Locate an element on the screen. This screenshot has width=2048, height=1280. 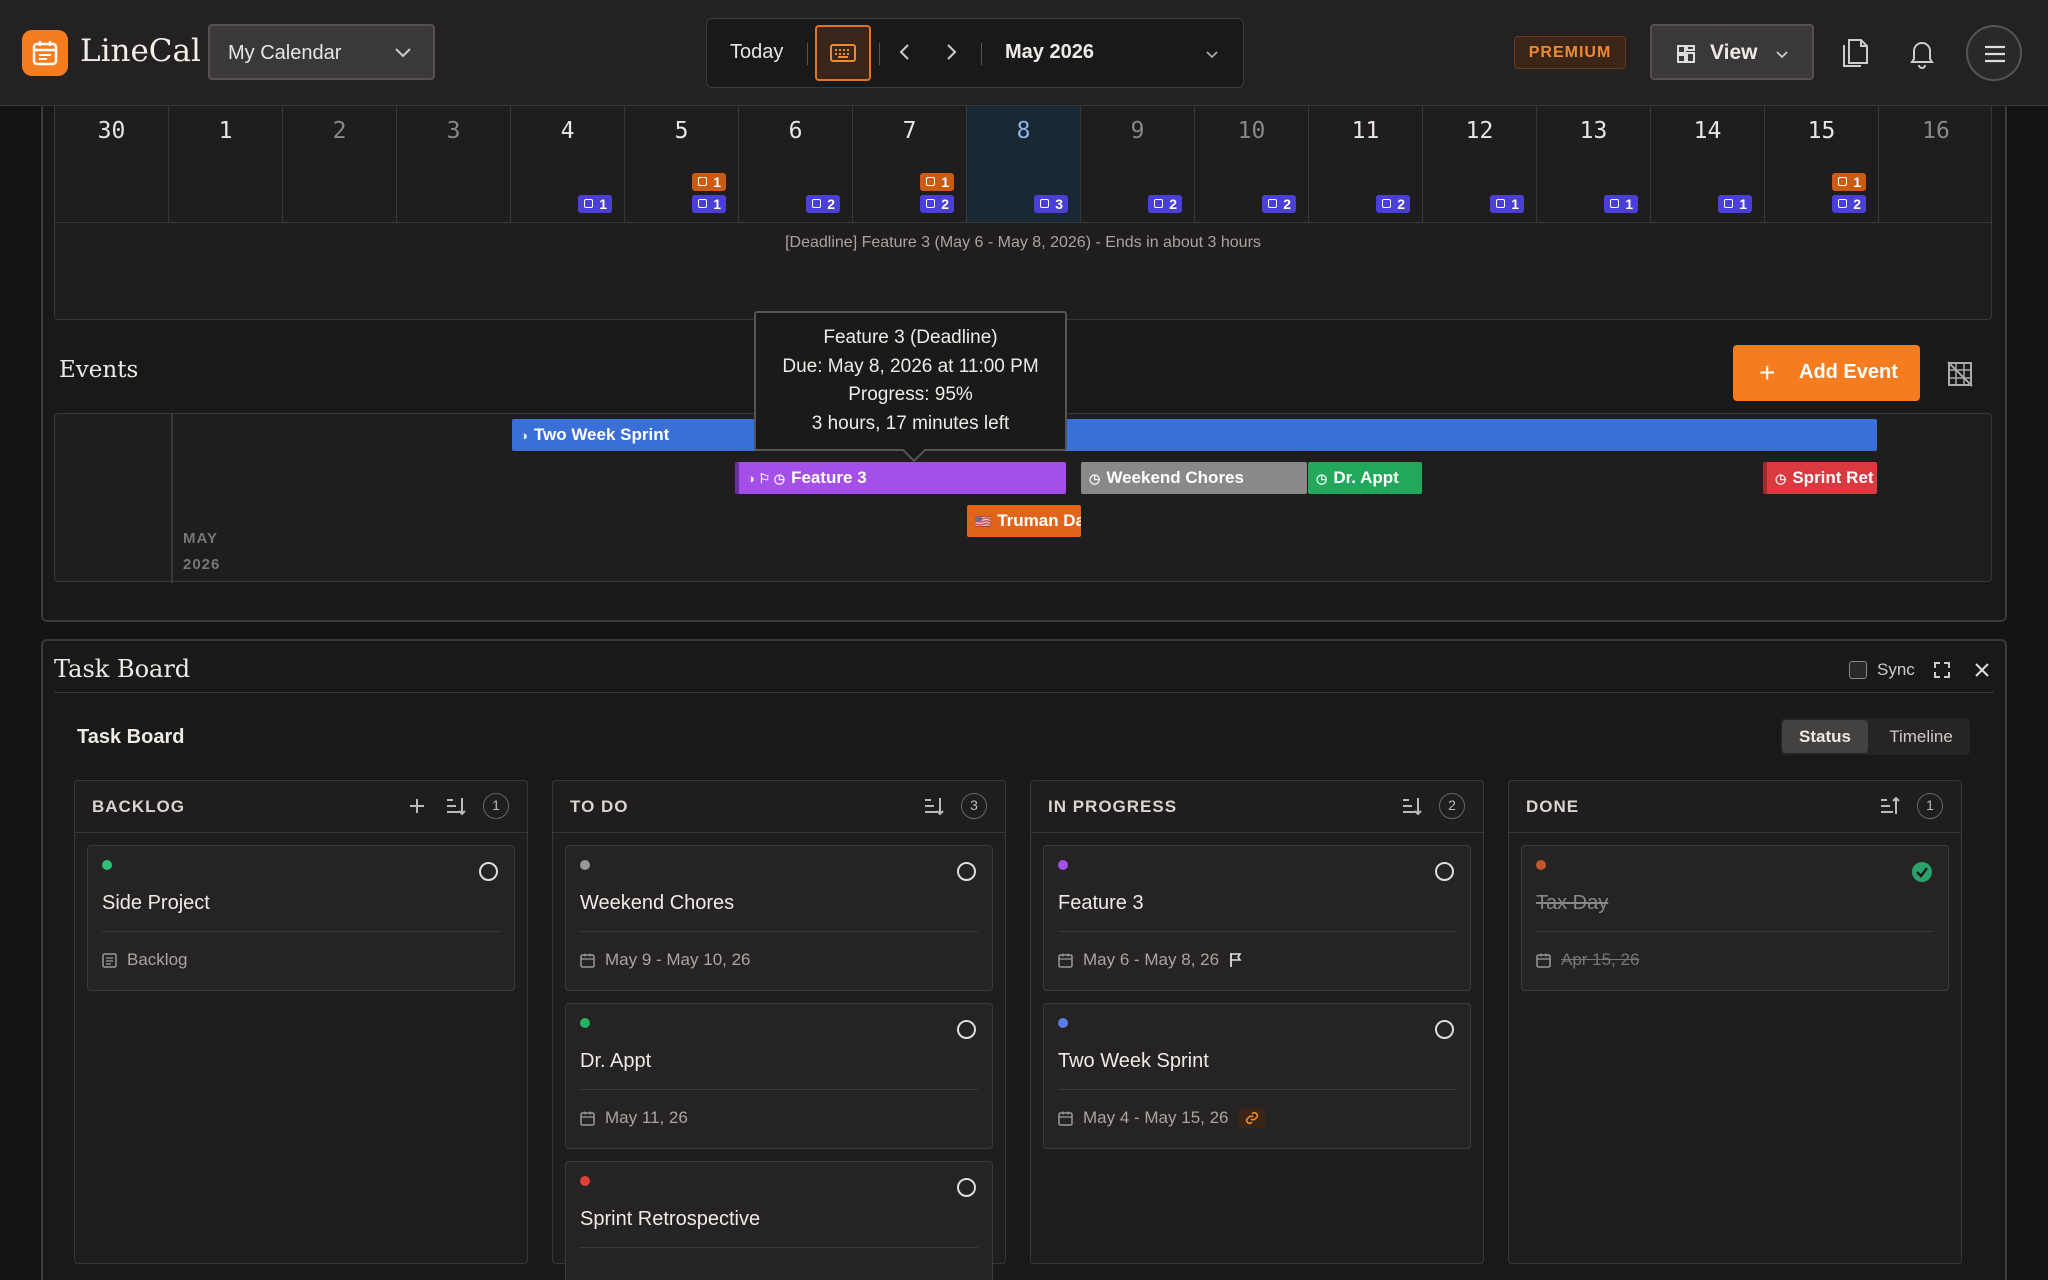
task-card: Weekend Chores May 9 - May 10, 26 is located at coordinates (779, 918).